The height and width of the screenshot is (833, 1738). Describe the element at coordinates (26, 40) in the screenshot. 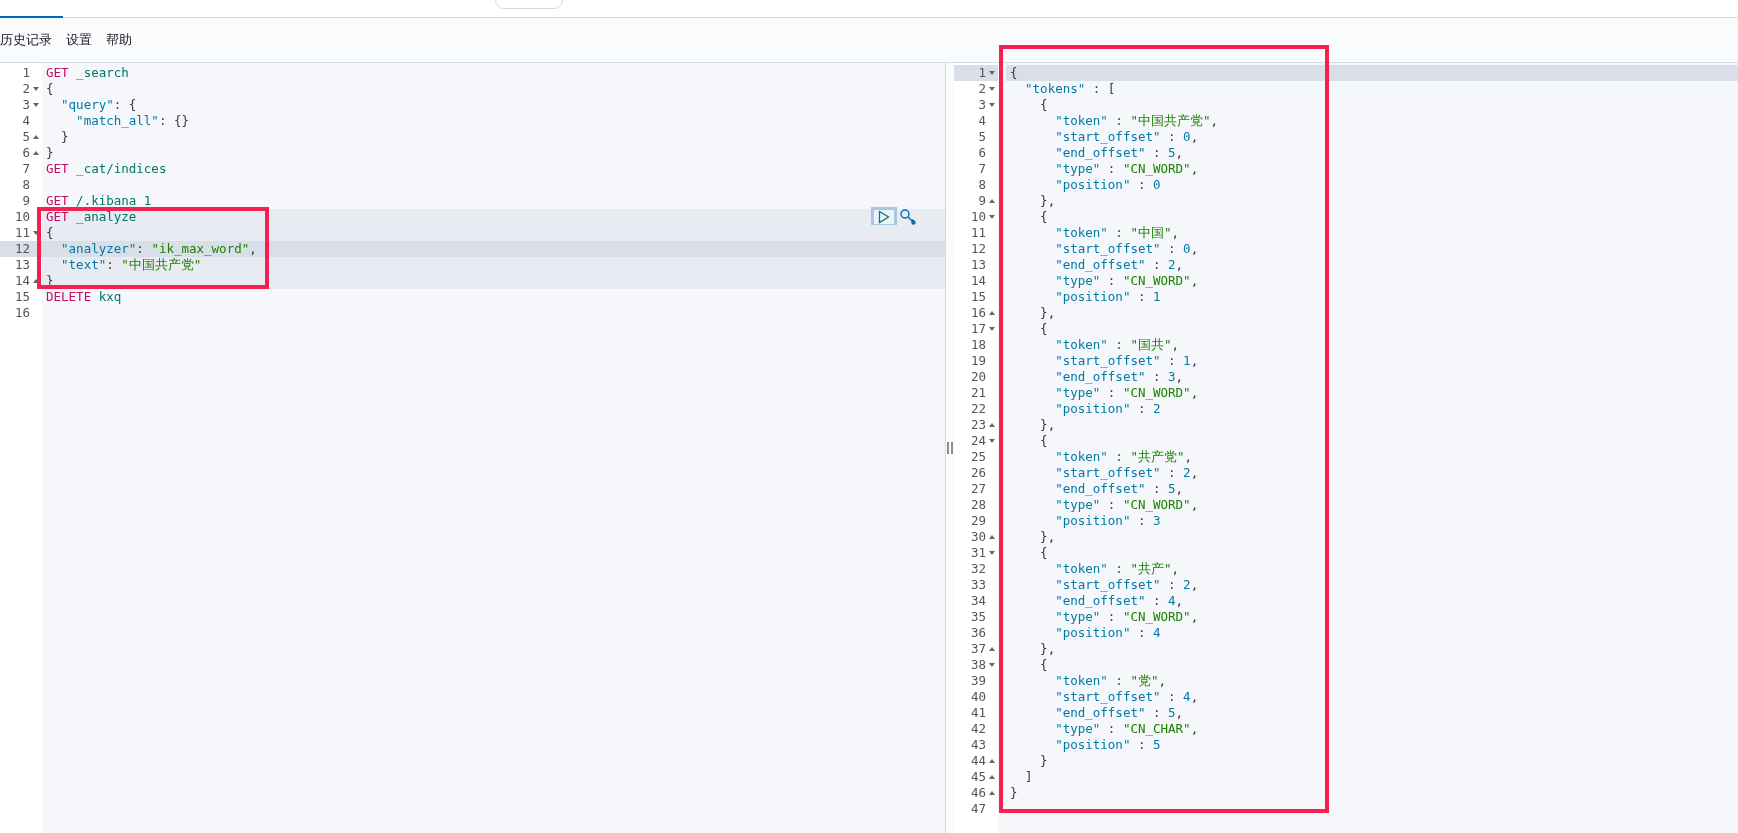

I see `menu-link: 历史记录` at that location.